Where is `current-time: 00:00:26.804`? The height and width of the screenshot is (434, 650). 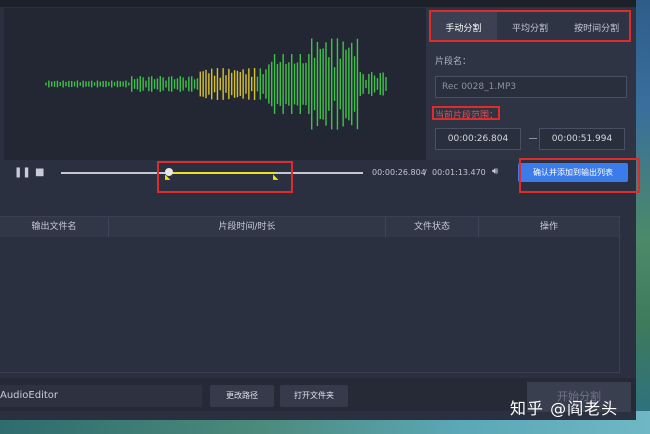 current-time: 00:00:26.804 is located at coordinates (399, 172).